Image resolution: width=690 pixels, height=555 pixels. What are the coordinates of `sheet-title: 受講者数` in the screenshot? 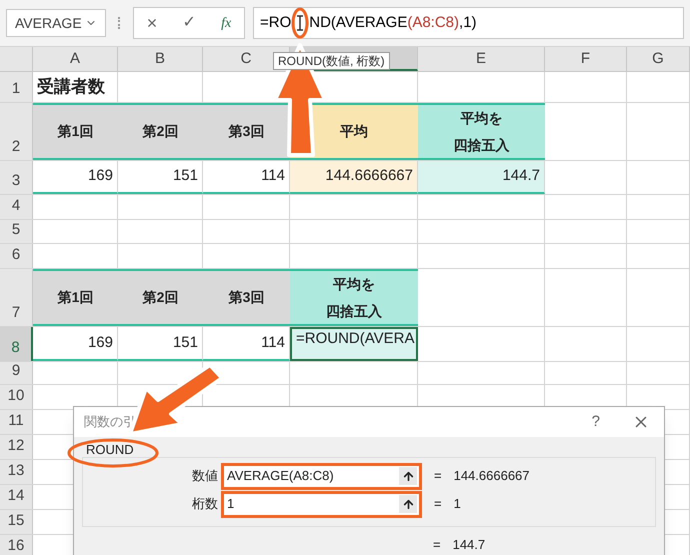 It's located at (75, 87).